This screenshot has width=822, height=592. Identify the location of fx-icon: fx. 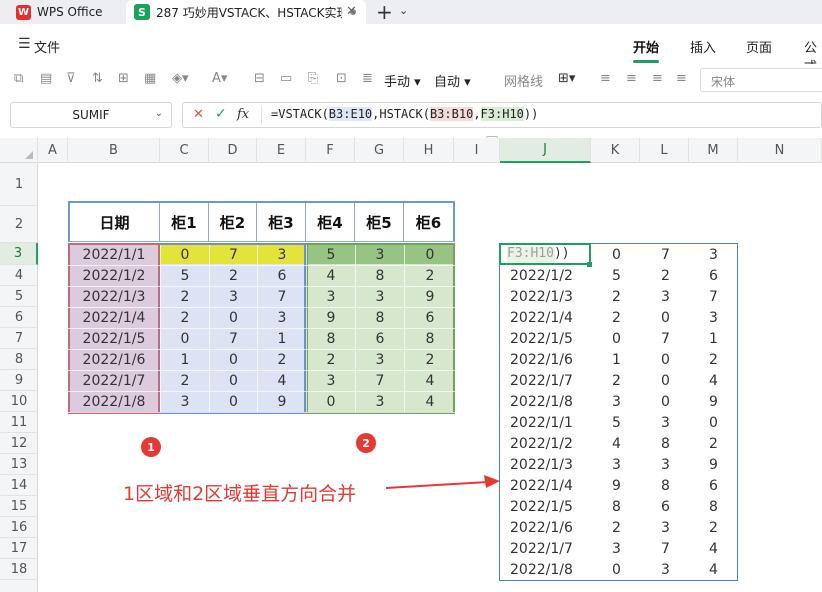
(243, 114).